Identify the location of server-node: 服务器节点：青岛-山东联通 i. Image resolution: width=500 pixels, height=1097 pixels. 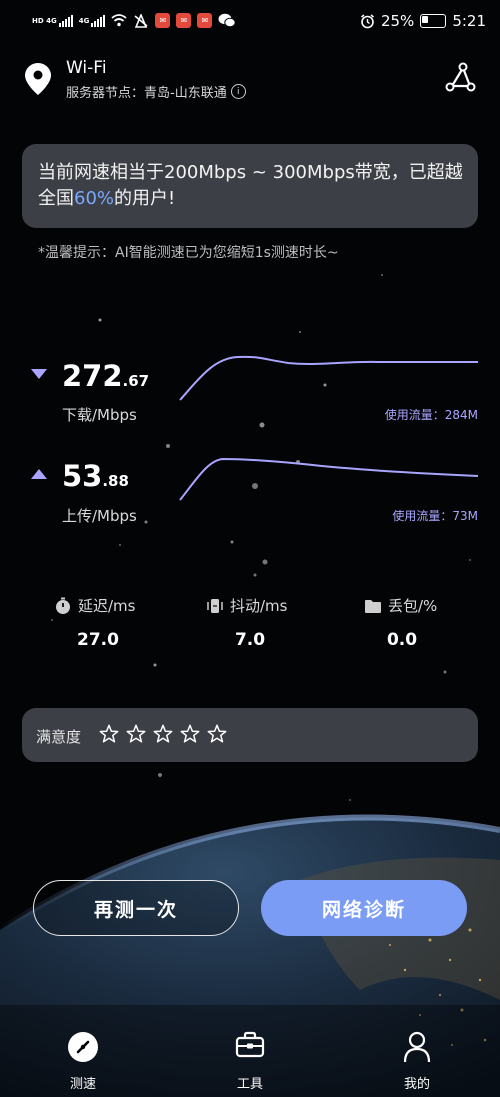
(156, 91).